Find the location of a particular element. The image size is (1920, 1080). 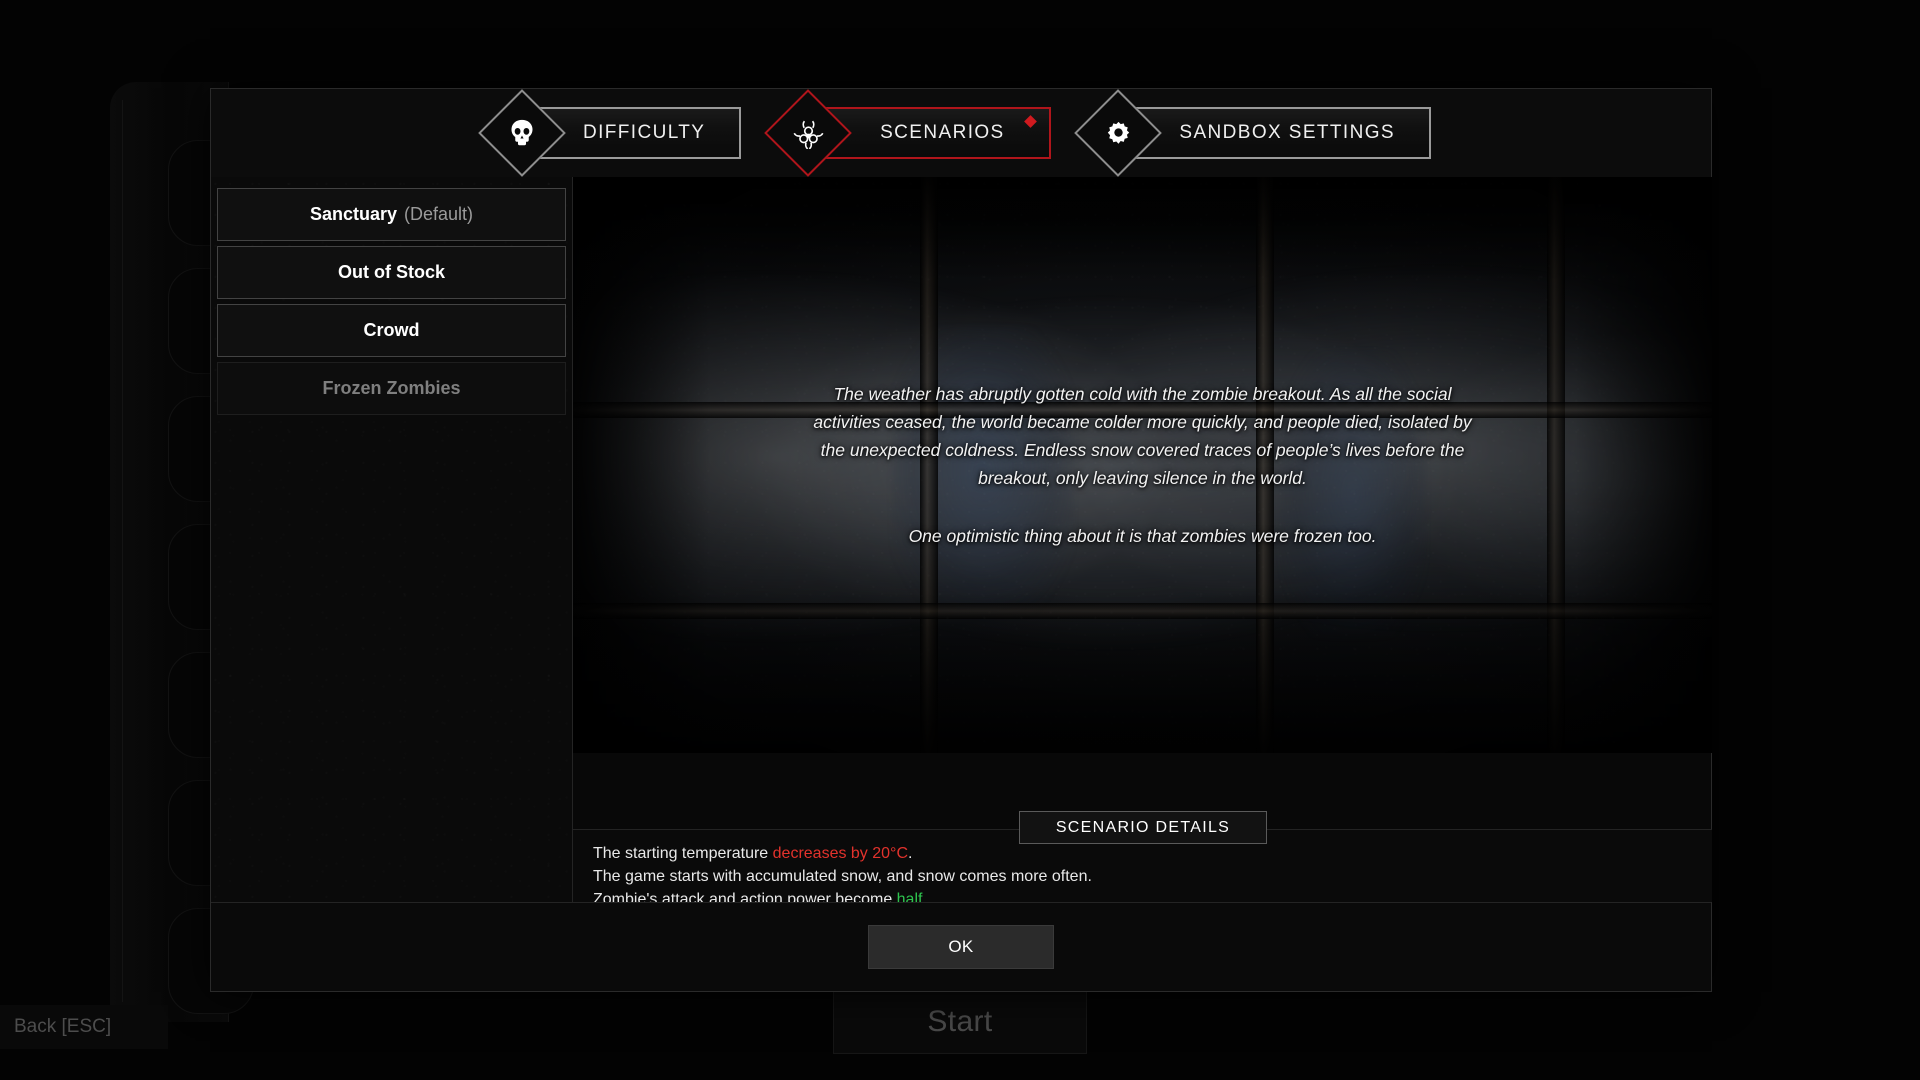

tab-bar: DIFFICULTY SCENARIOS SANDBOX SETTINGS is located at coordinates (961, 133).